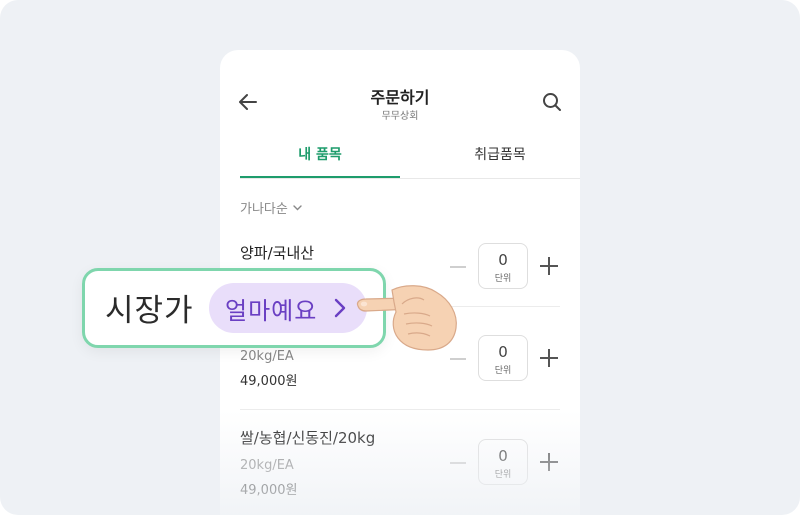 This screenshot has width=800, height=515. Describe the element at coordinates (400, 97) in the screenshot. I see `page-title: 주문하기` at that location.